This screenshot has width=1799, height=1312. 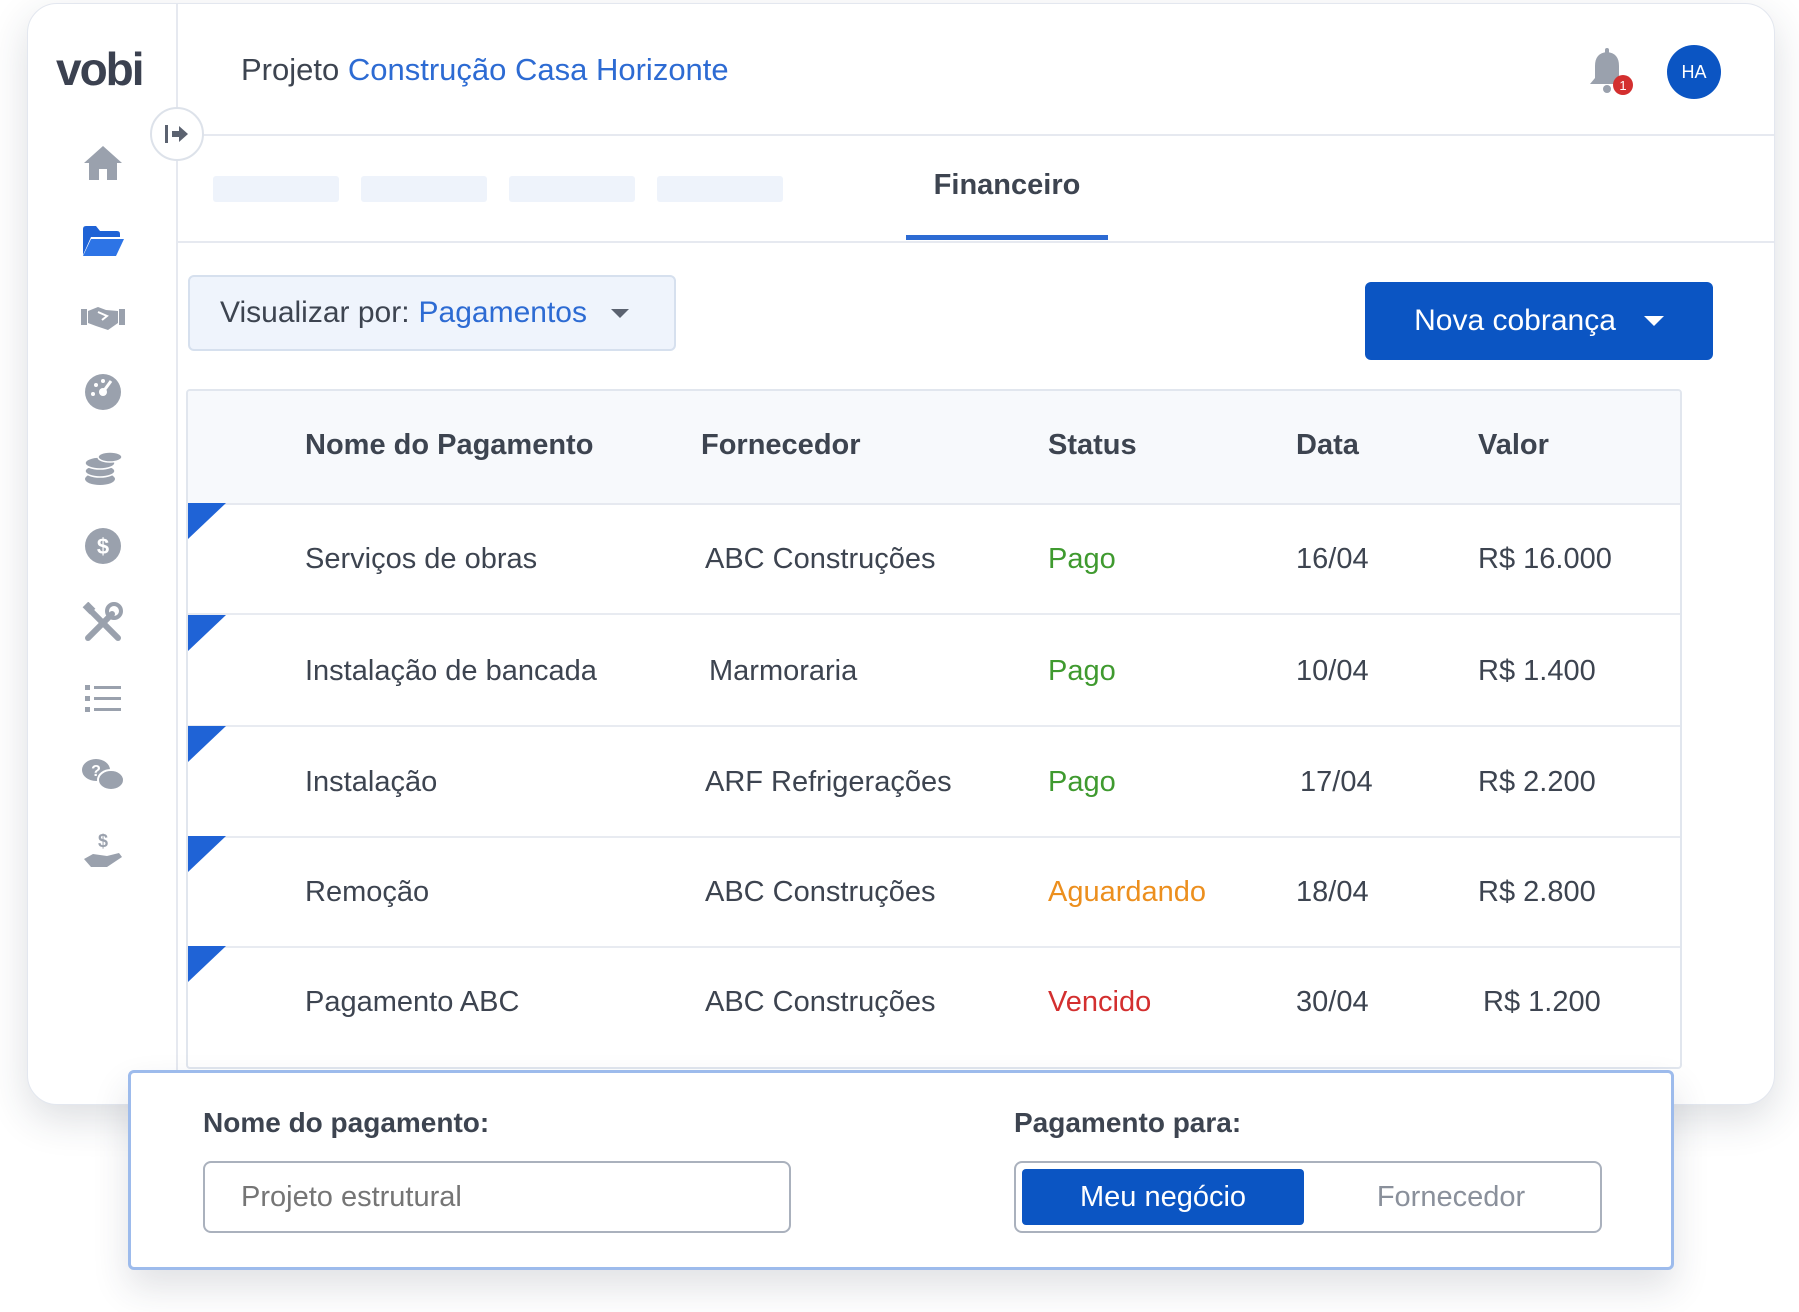 What do you see at coordinates (1100, 1002) in the screenshot?
I see `payment-status: Vencido` at bounding box center [1100, 1002].